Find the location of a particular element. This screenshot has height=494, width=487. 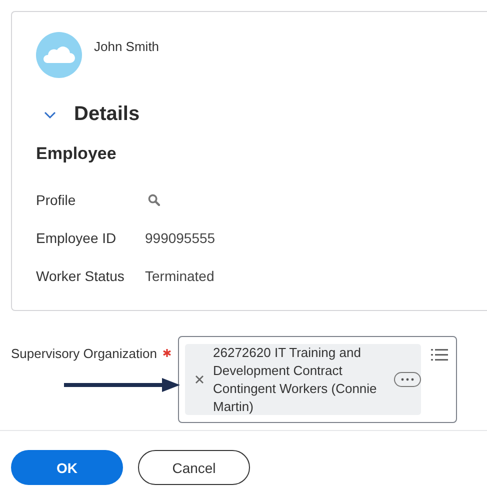

cancel-button: Cancel is located at coordinates (194, 467).